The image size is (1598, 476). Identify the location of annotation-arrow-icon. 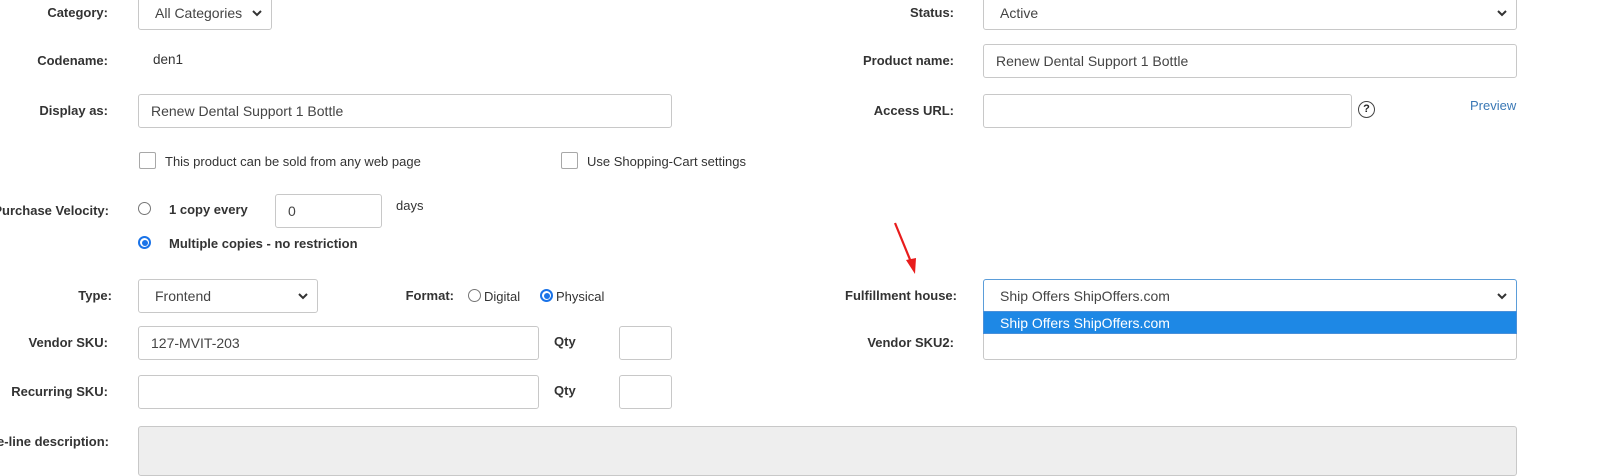
(904, 248).